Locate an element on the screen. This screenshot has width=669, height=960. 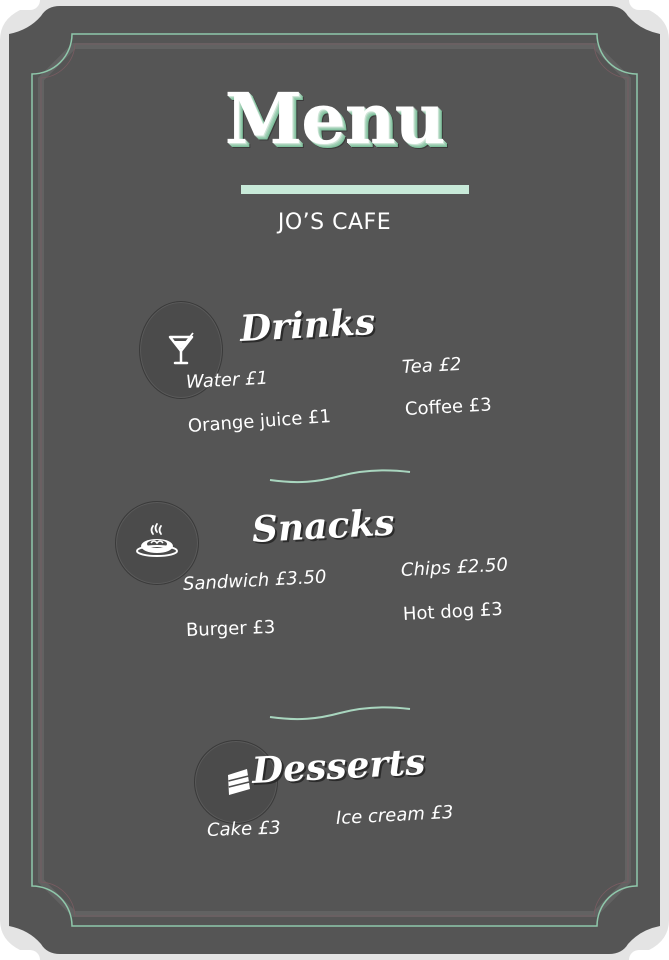
title-underline is located at coordinates (355, 189).